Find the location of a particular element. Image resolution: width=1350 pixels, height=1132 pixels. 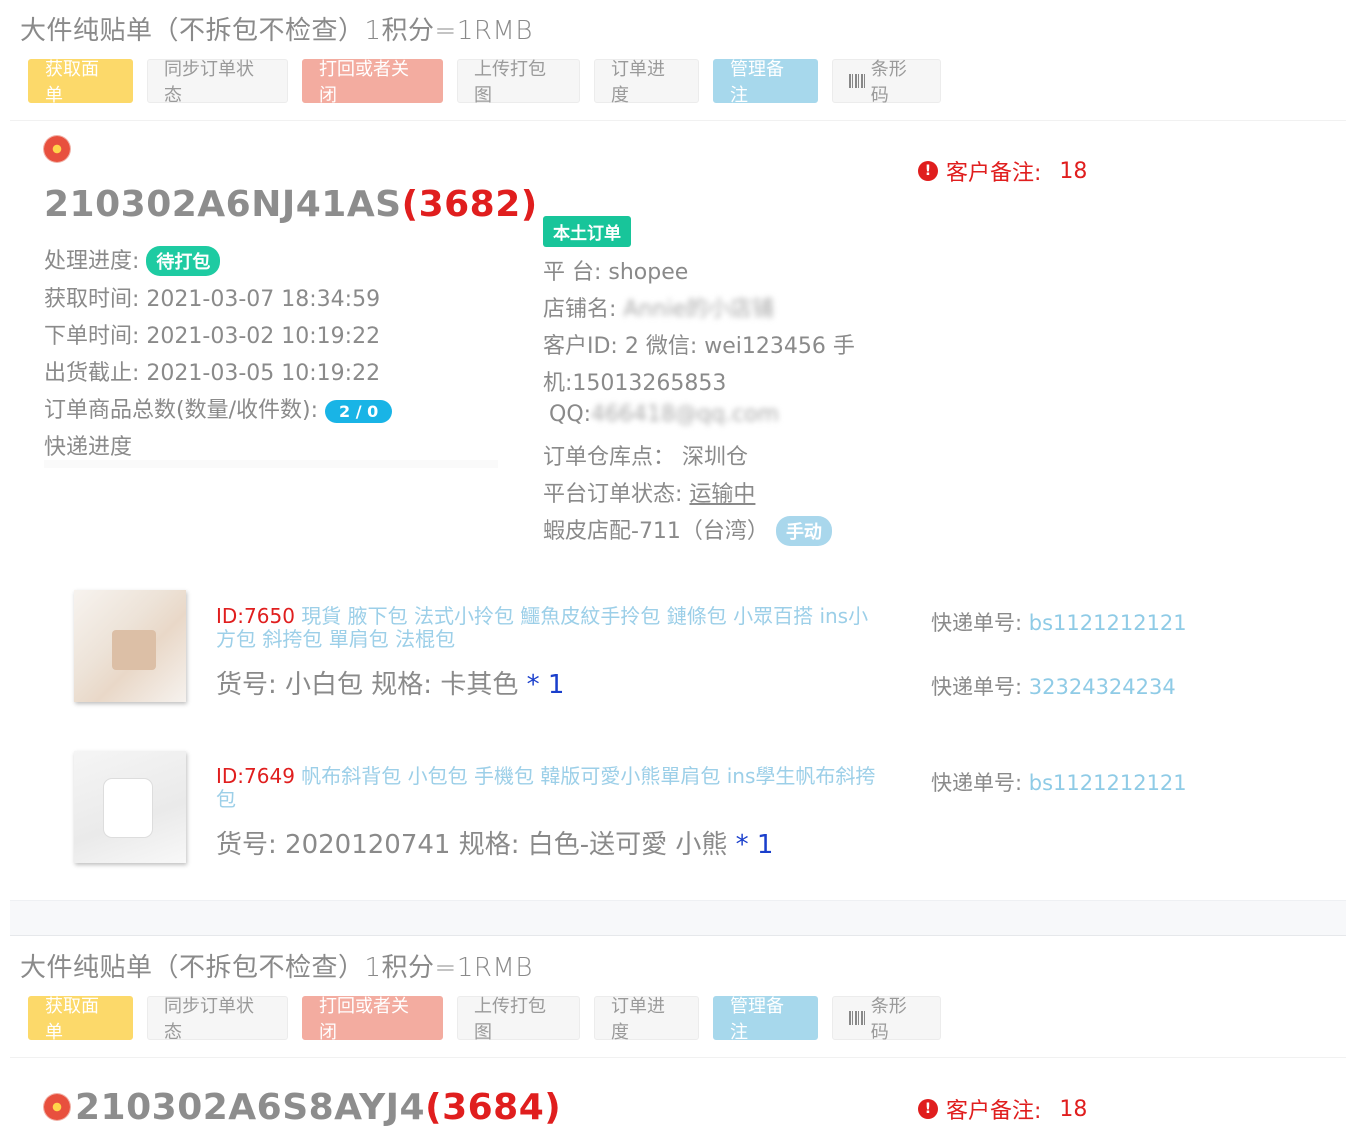

local-order-tag: 本土订单 is located at coordinates (587, 231).